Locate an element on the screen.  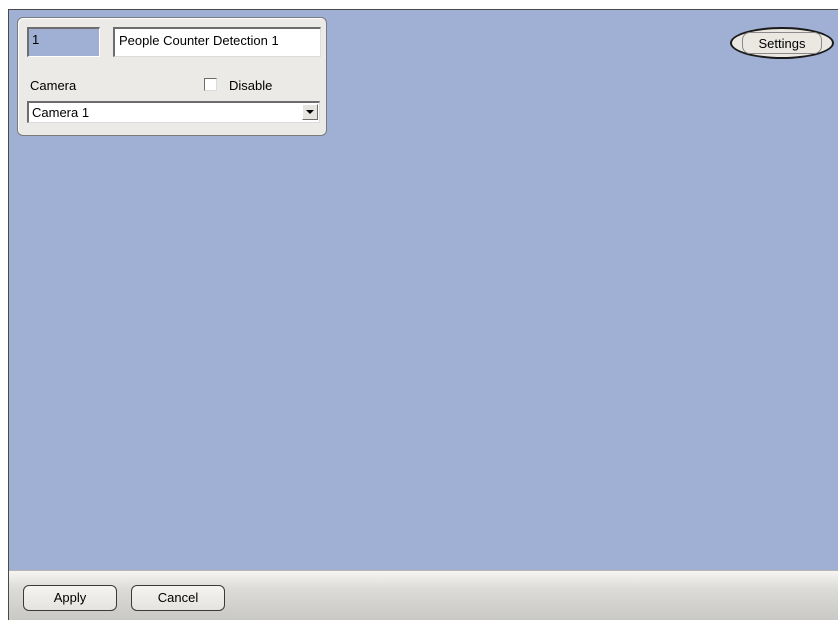
cancel-button: Cancel is located at coordinates (178, 598).